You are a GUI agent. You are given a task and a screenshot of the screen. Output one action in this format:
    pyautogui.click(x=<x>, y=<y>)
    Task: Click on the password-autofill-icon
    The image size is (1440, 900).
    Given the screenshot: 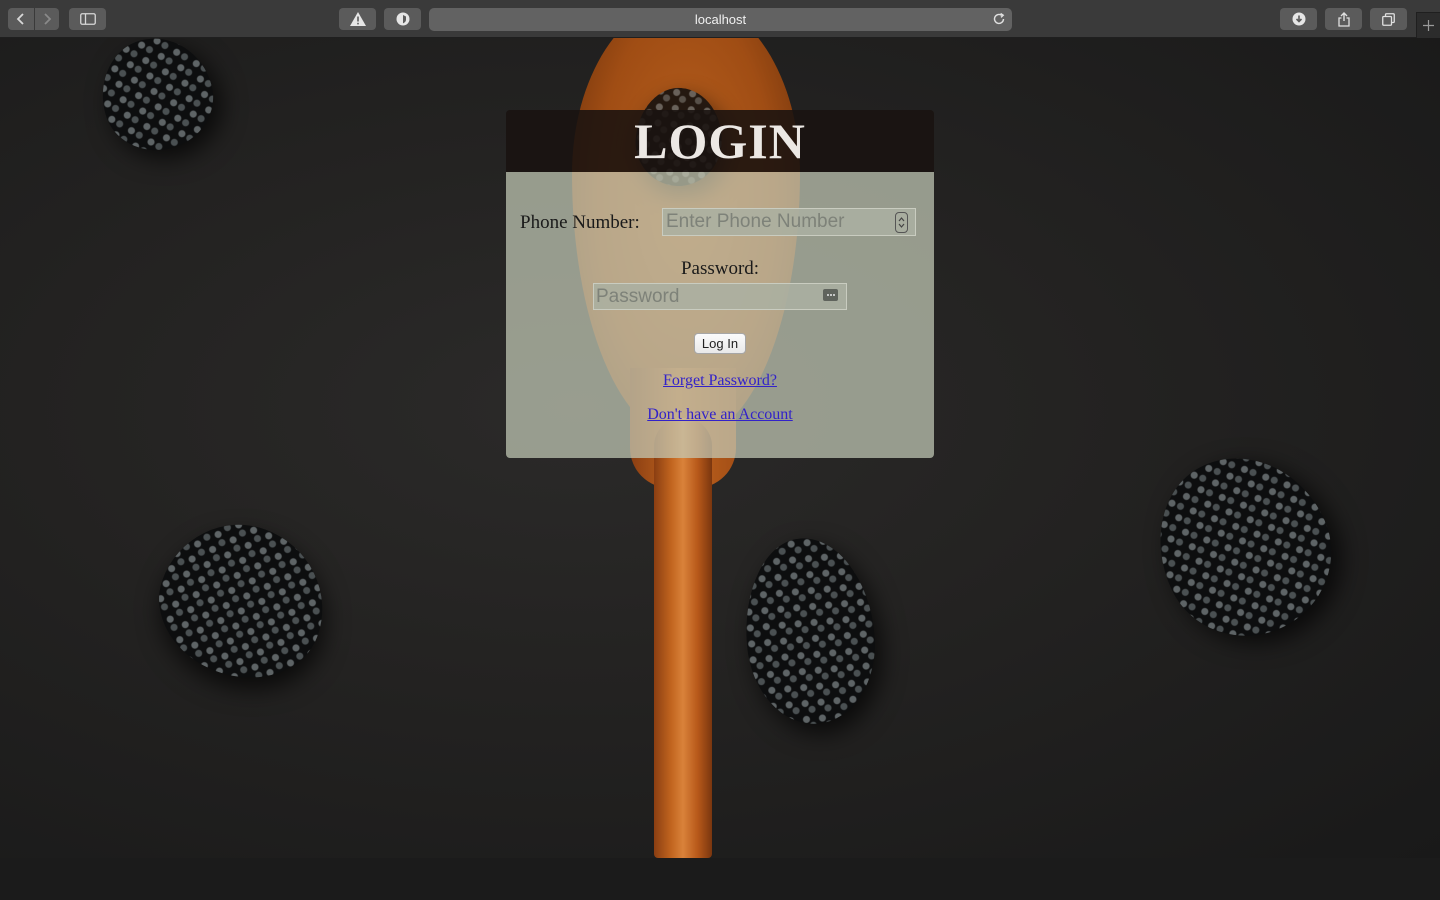 What is the action you would take?
    pyautogui.click(x=830, y=295)
    